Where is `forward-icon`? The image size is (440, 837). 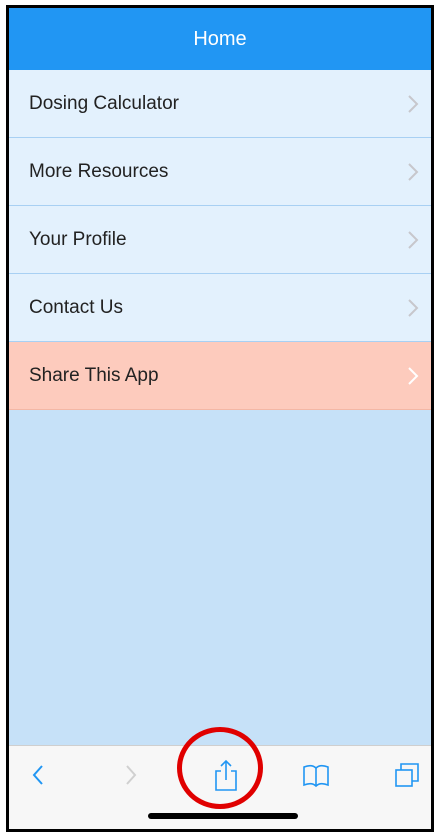 forward-icon is located at coordinates (131, 775).